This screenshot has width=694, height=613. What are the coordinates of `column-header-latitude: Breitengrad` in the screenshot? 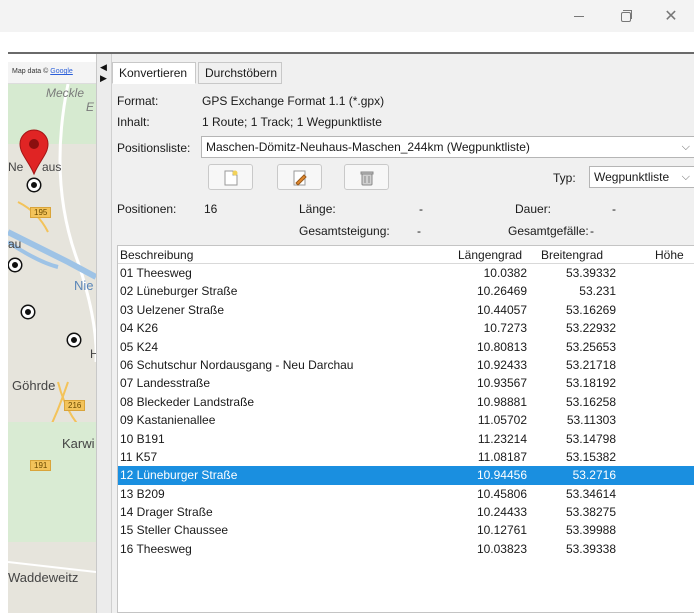 It's located at (572, 255).